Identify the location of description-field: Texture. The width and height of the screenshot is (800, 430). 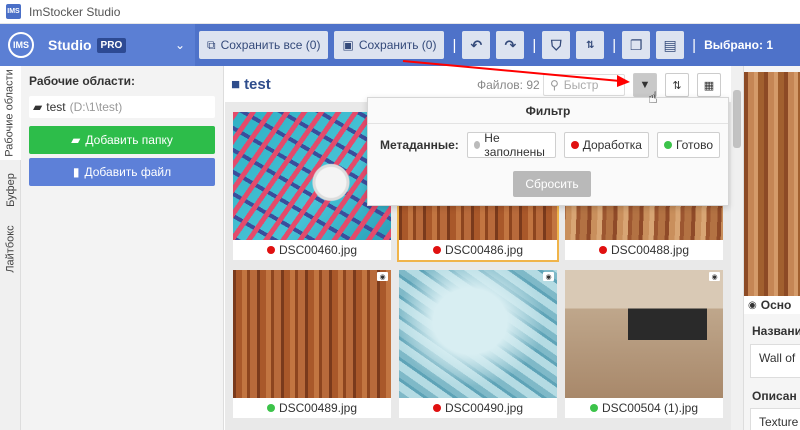
(775, 419).